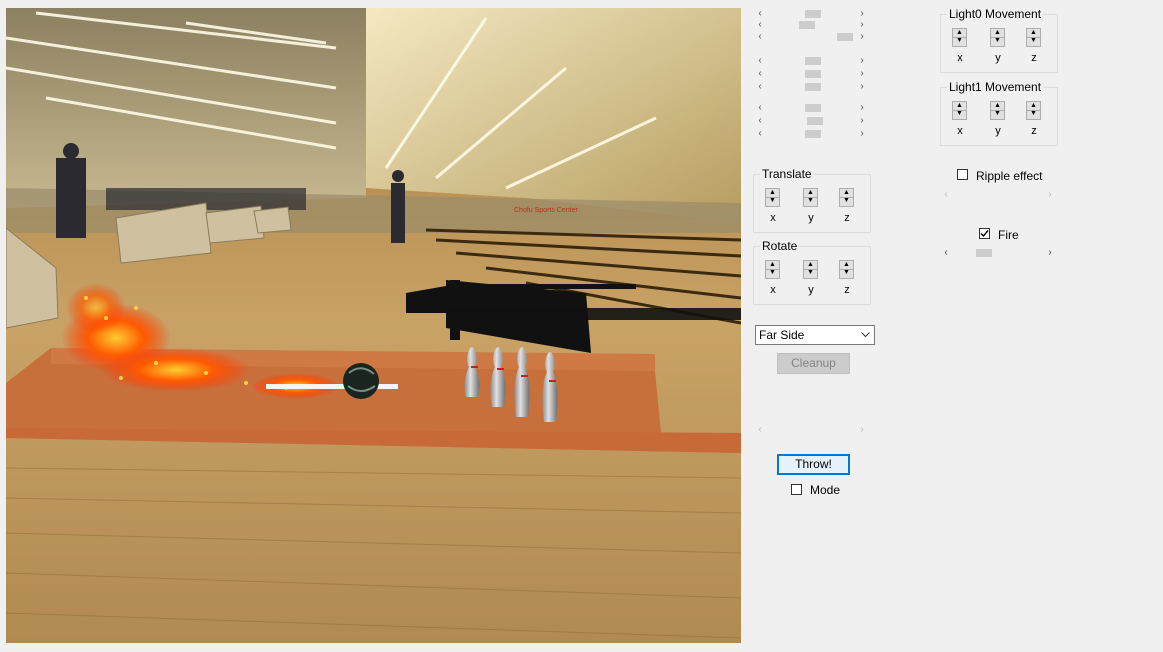  I want to click on fire-slider: ‹ ›, so click(998, 253).